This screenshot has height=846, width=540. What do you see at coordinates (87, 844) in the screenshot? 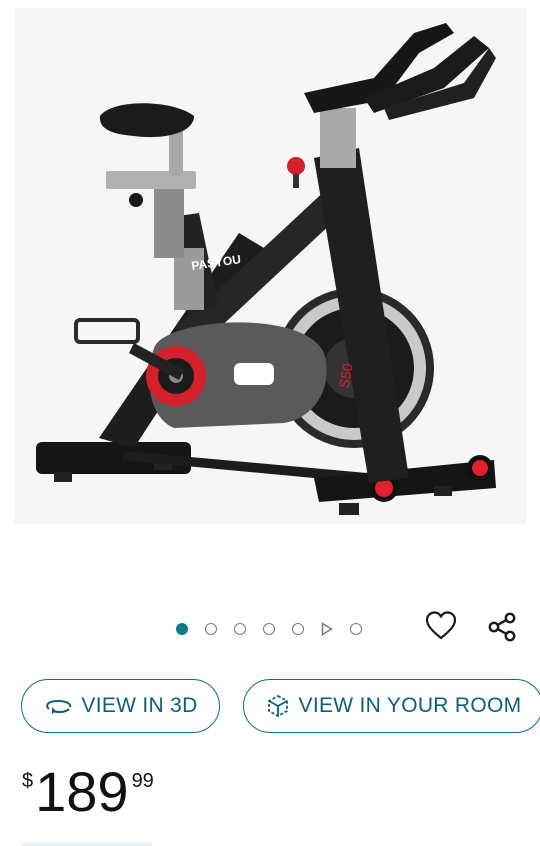
I see `next-section-hint` at bounding box center [87, 844].